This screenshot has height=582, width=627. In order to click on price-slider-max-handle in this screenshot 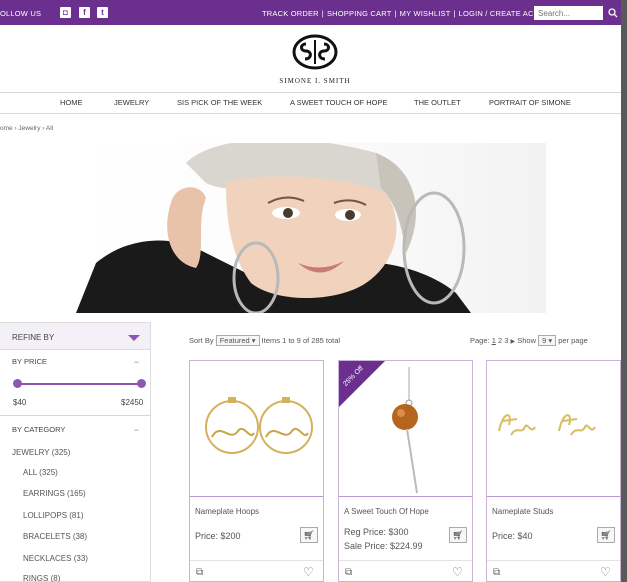, I will do `click(141, 383)`.